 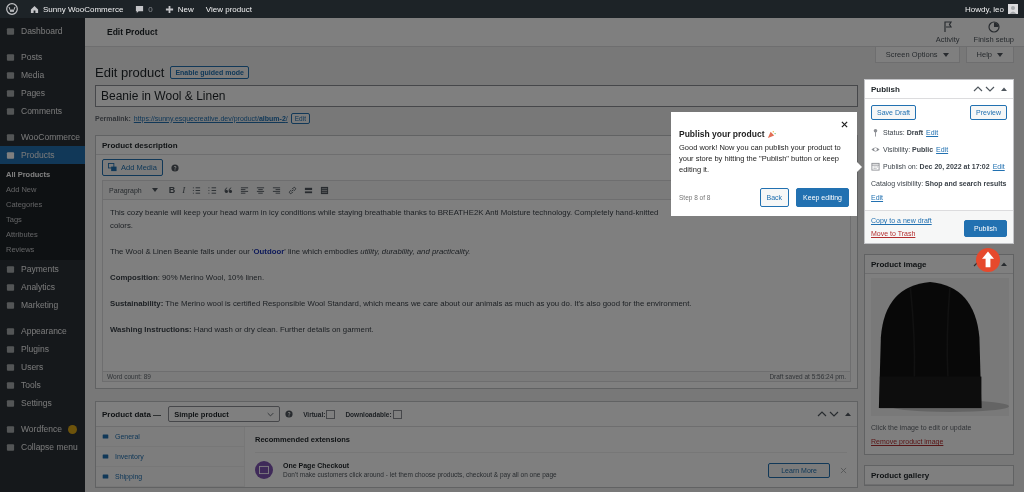 What do you see at coordinates (875, 132) in the screenshot?
I see `pin-icon` at bounding box center [875, 132].